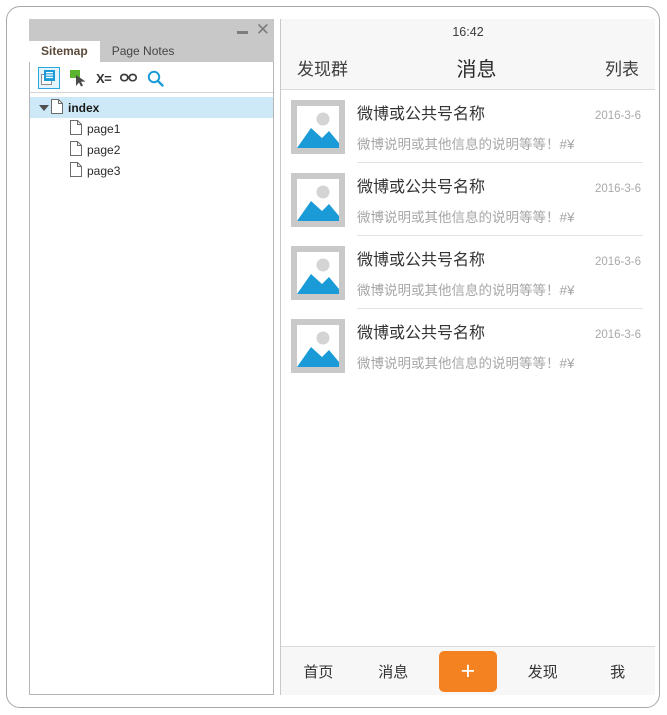  Describe the element at coordinates (622, 67) in the screenshot. I see `nav-right-button: 列表` at that location.